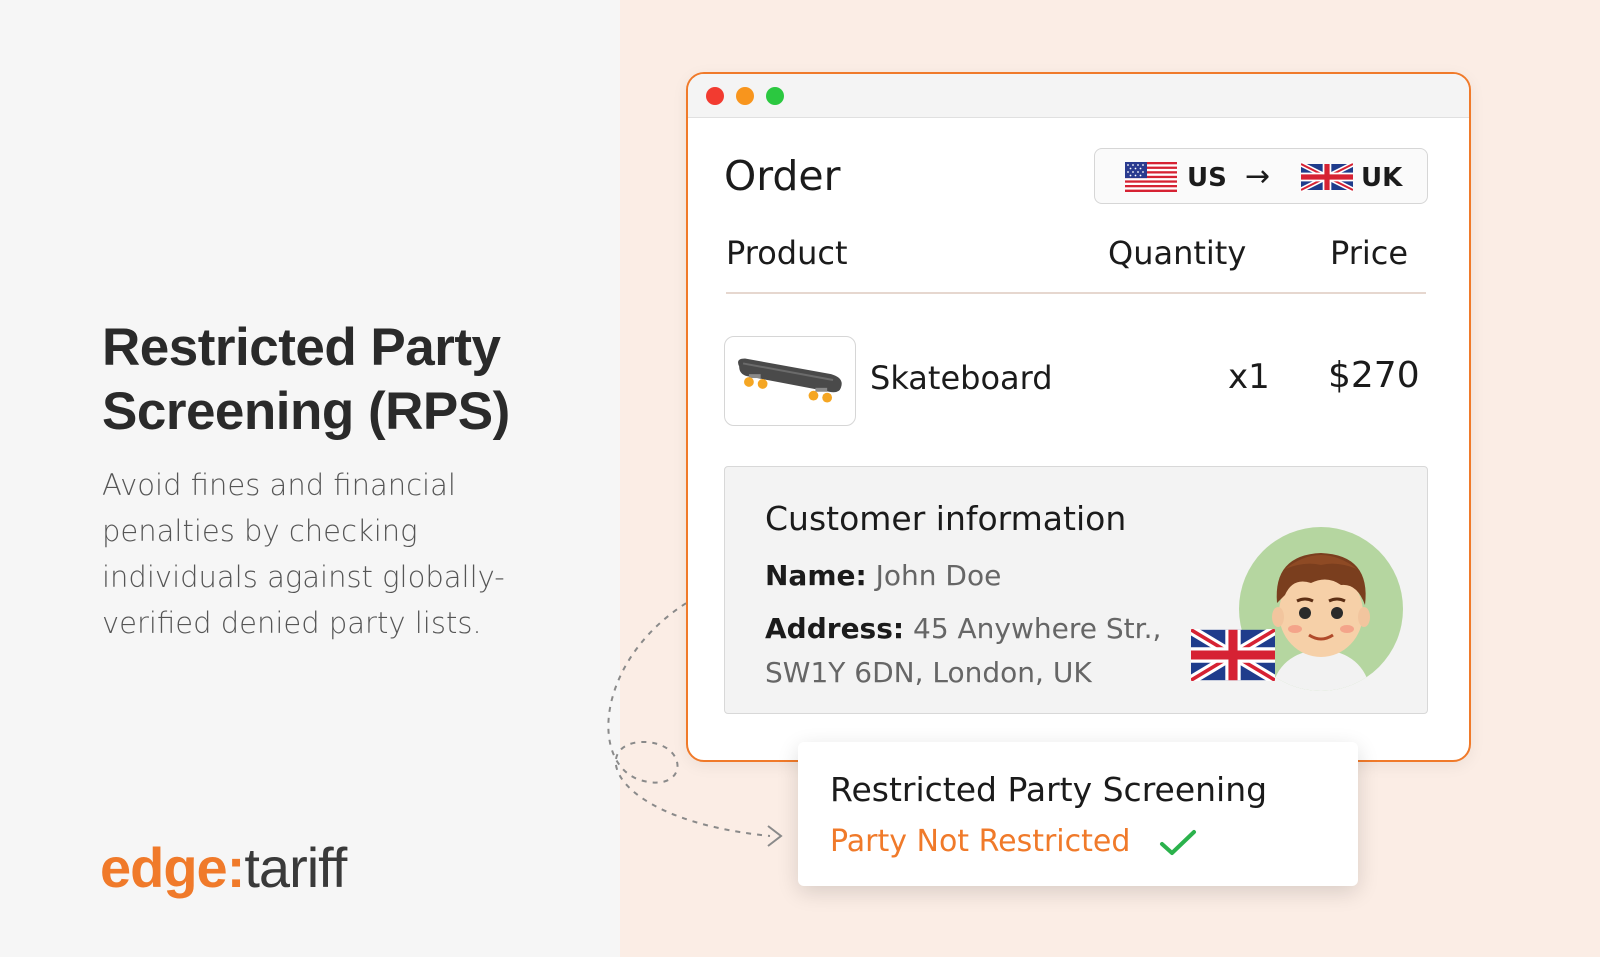 This screenshot has height=957, width=1600. Describe the element at coordinates (961, 378) in the screenshot. I see `product-name: Skateboard` at that location.